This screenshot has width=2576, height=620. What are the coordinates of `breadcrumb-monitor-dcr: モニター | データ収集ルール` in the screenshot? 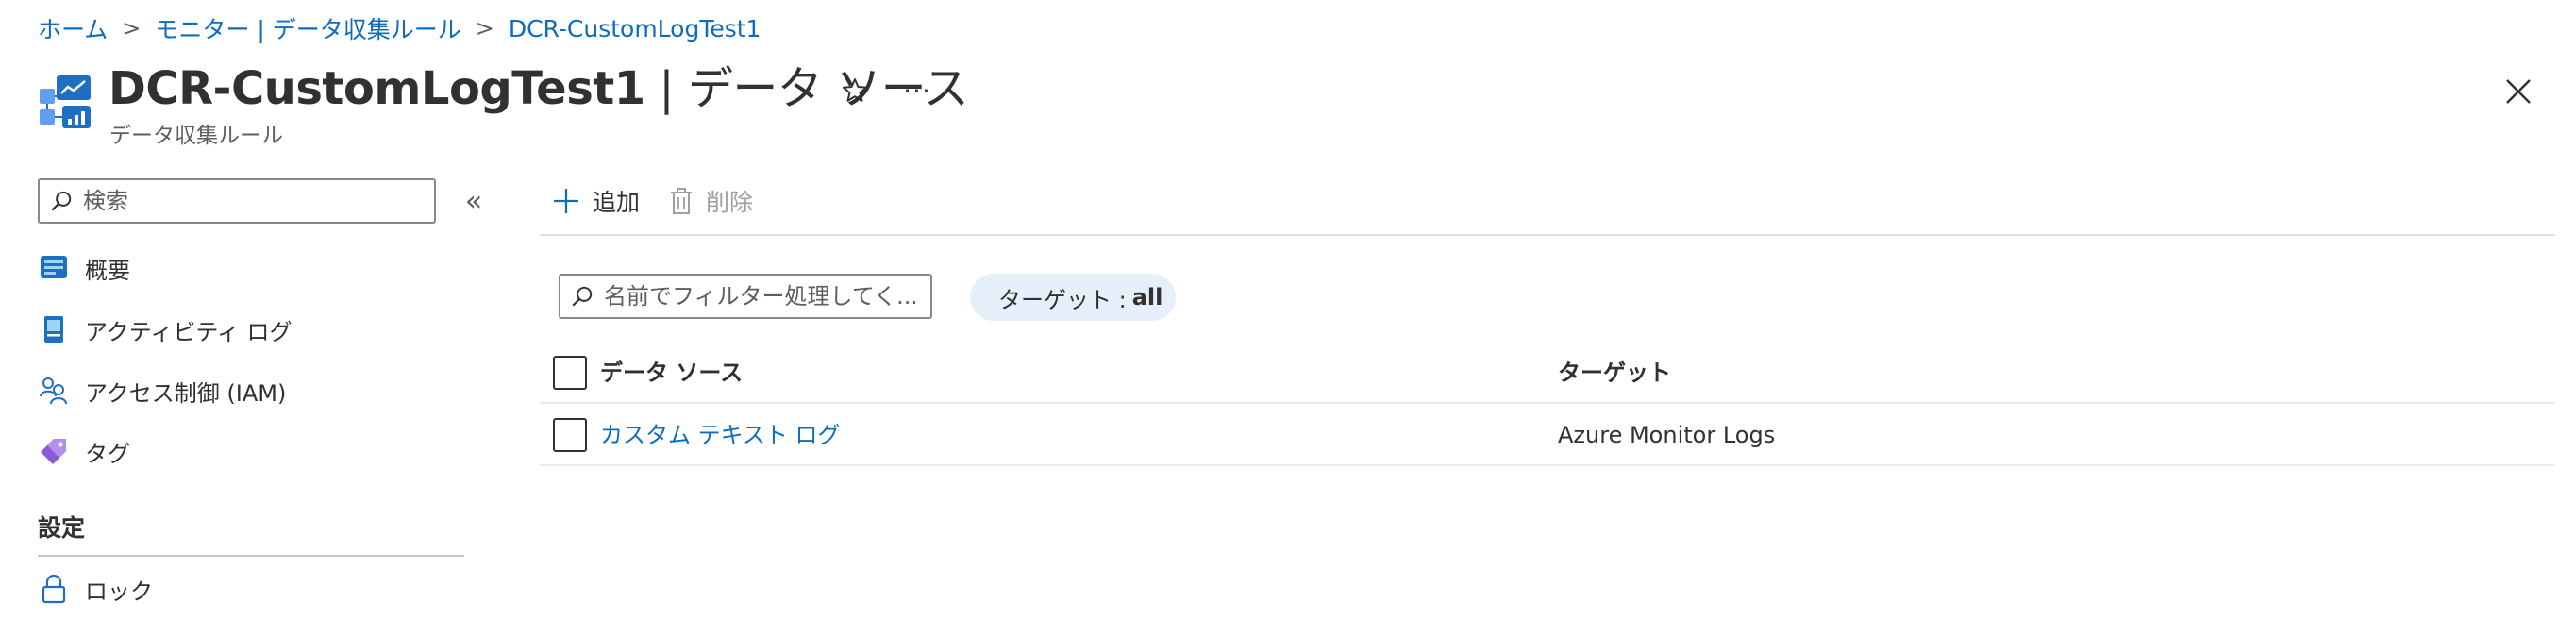 It's located at (307, 28).